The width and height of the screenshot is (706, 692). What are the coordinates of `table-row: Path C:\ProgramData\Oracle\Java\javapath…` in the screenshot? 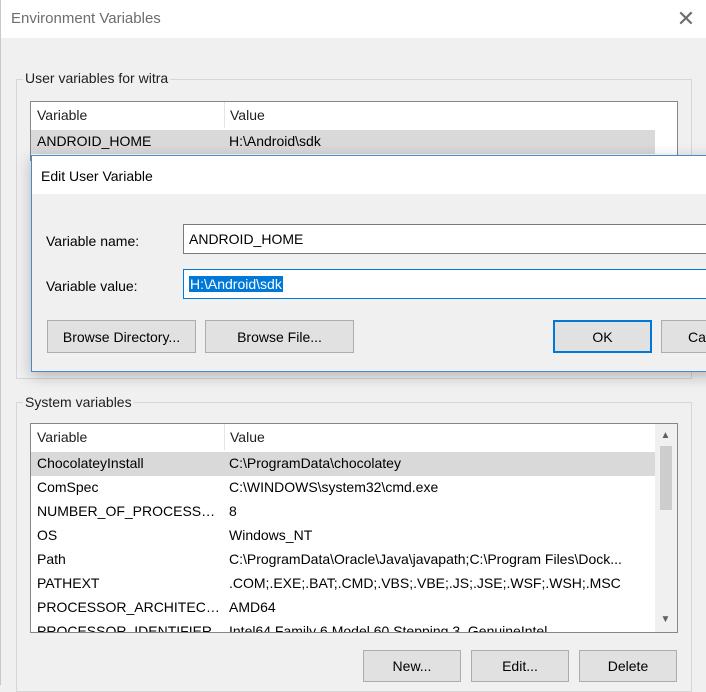 It's located at (343, 560).